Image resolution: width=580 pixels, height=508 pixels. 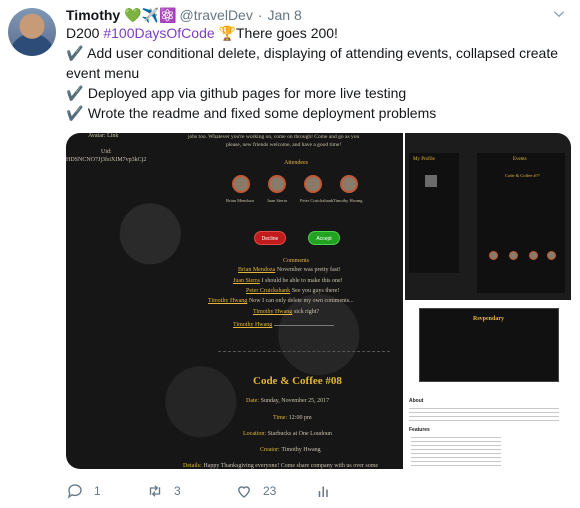 I want to click on reply-action: 1, so click(x=106, y=491).